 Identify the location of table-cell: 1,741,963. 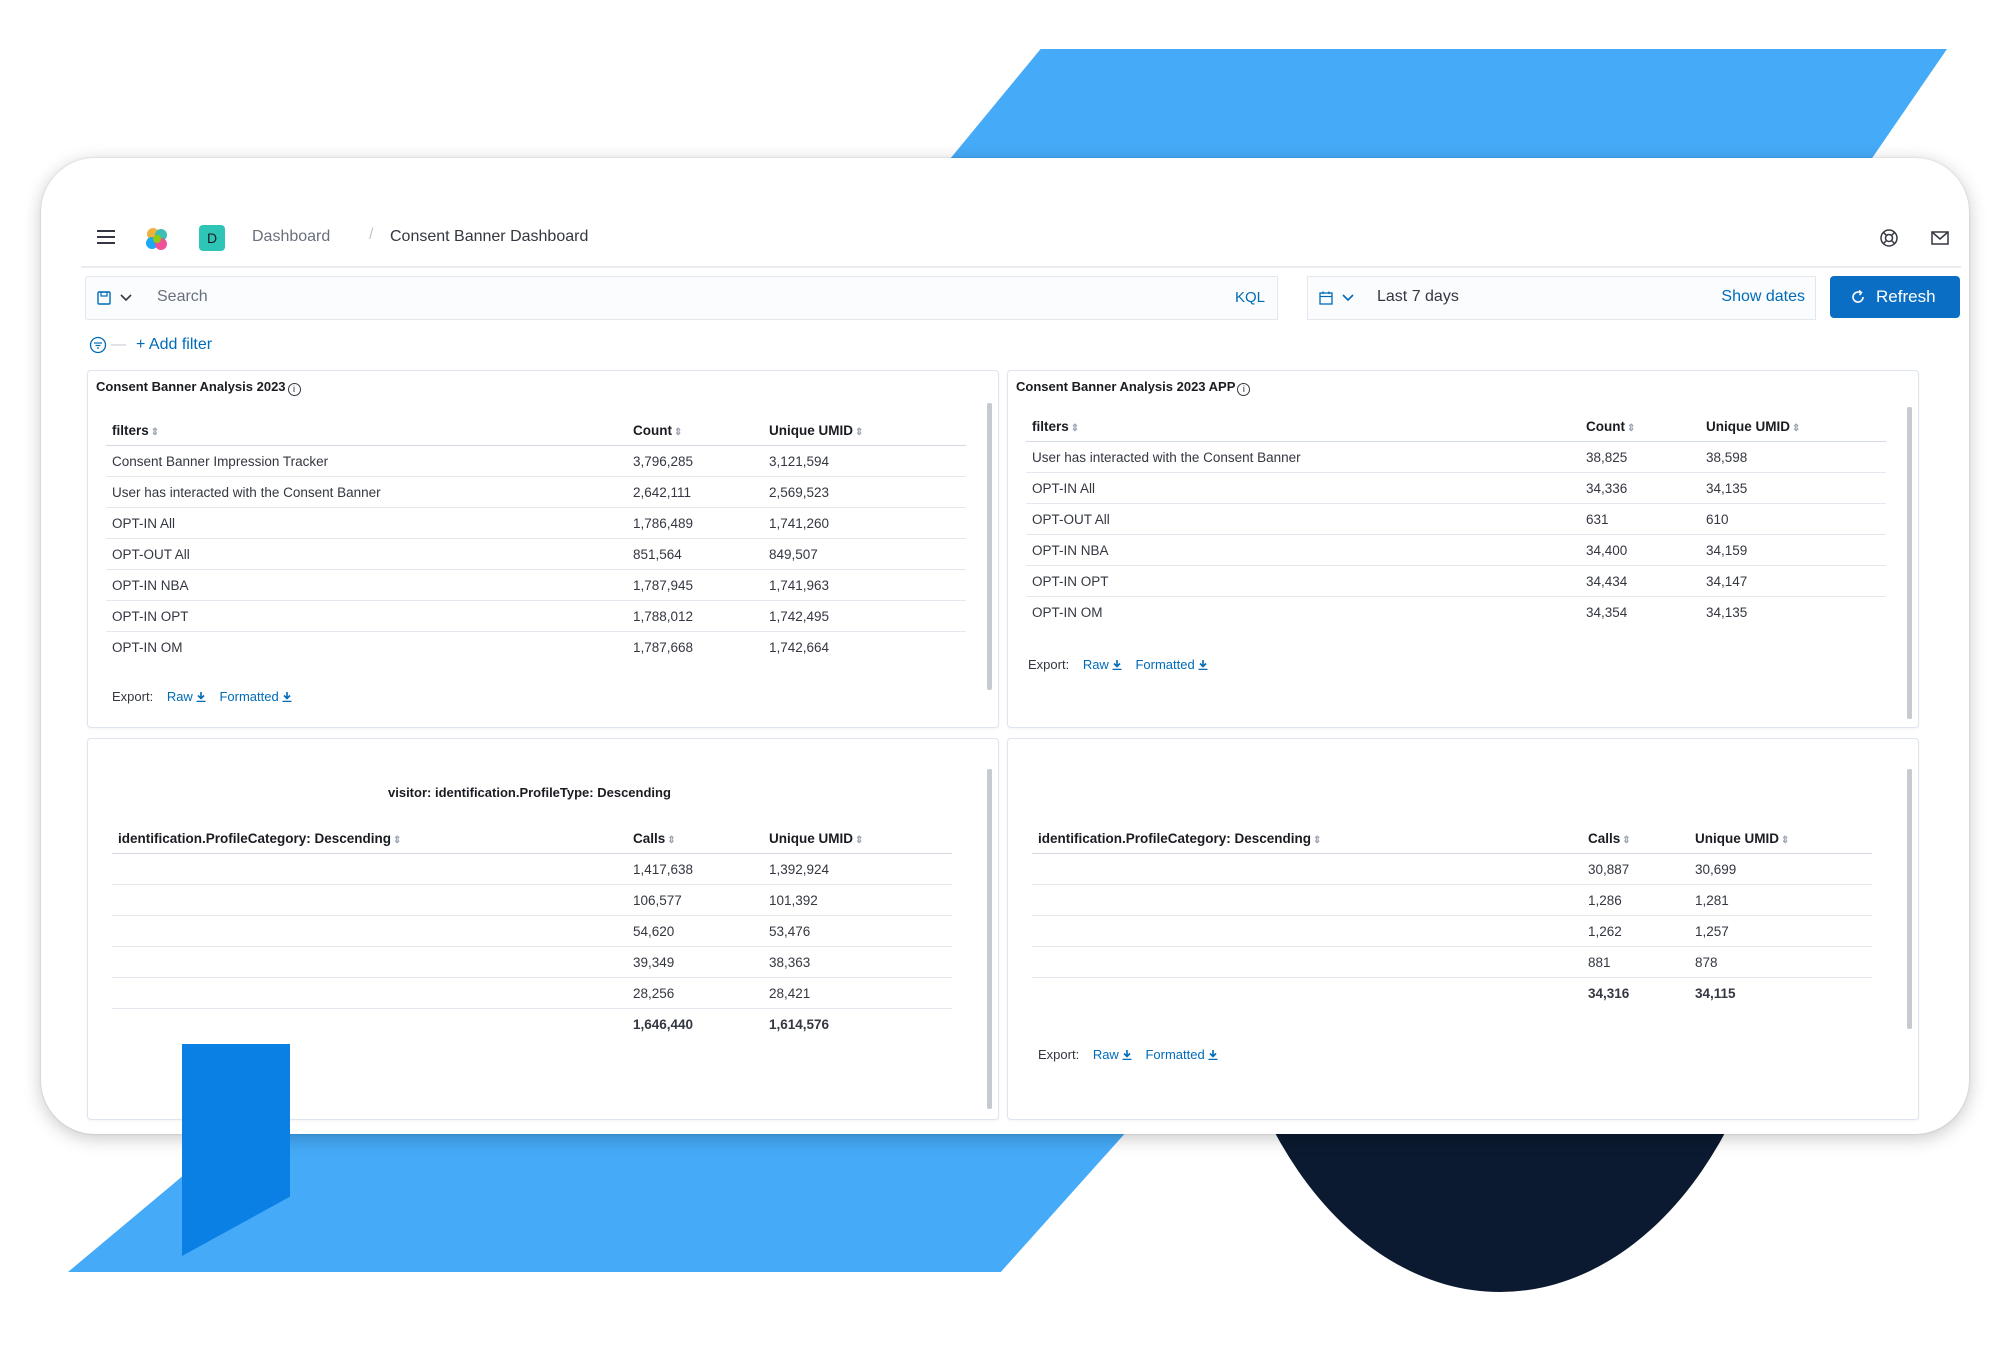
(864, 585).